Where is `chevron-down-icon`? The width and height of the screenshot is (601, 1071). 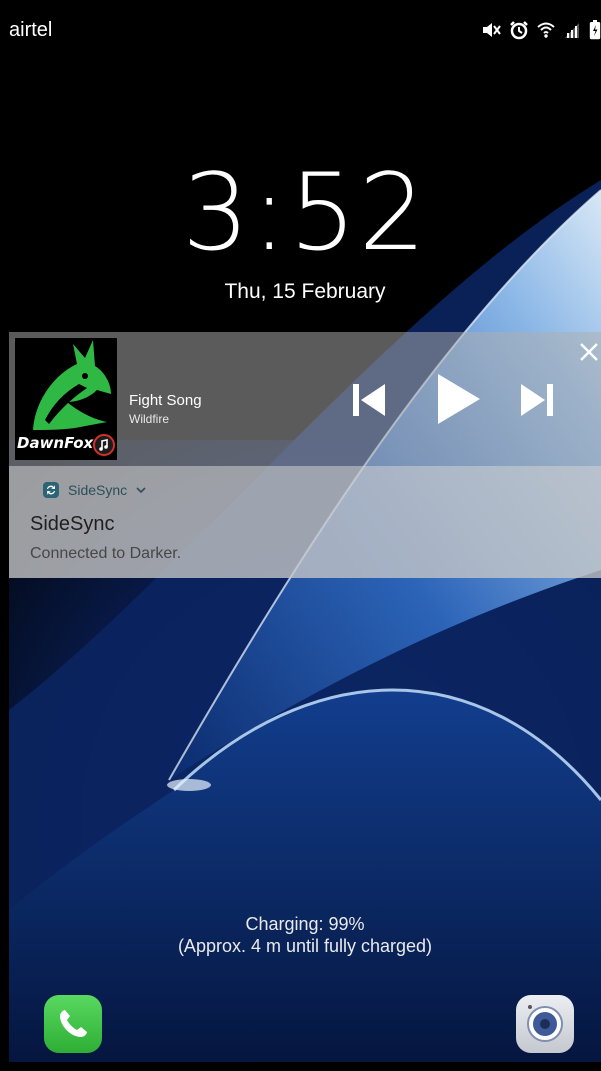 chevron-down-icon is located at coordinates (141, 490).